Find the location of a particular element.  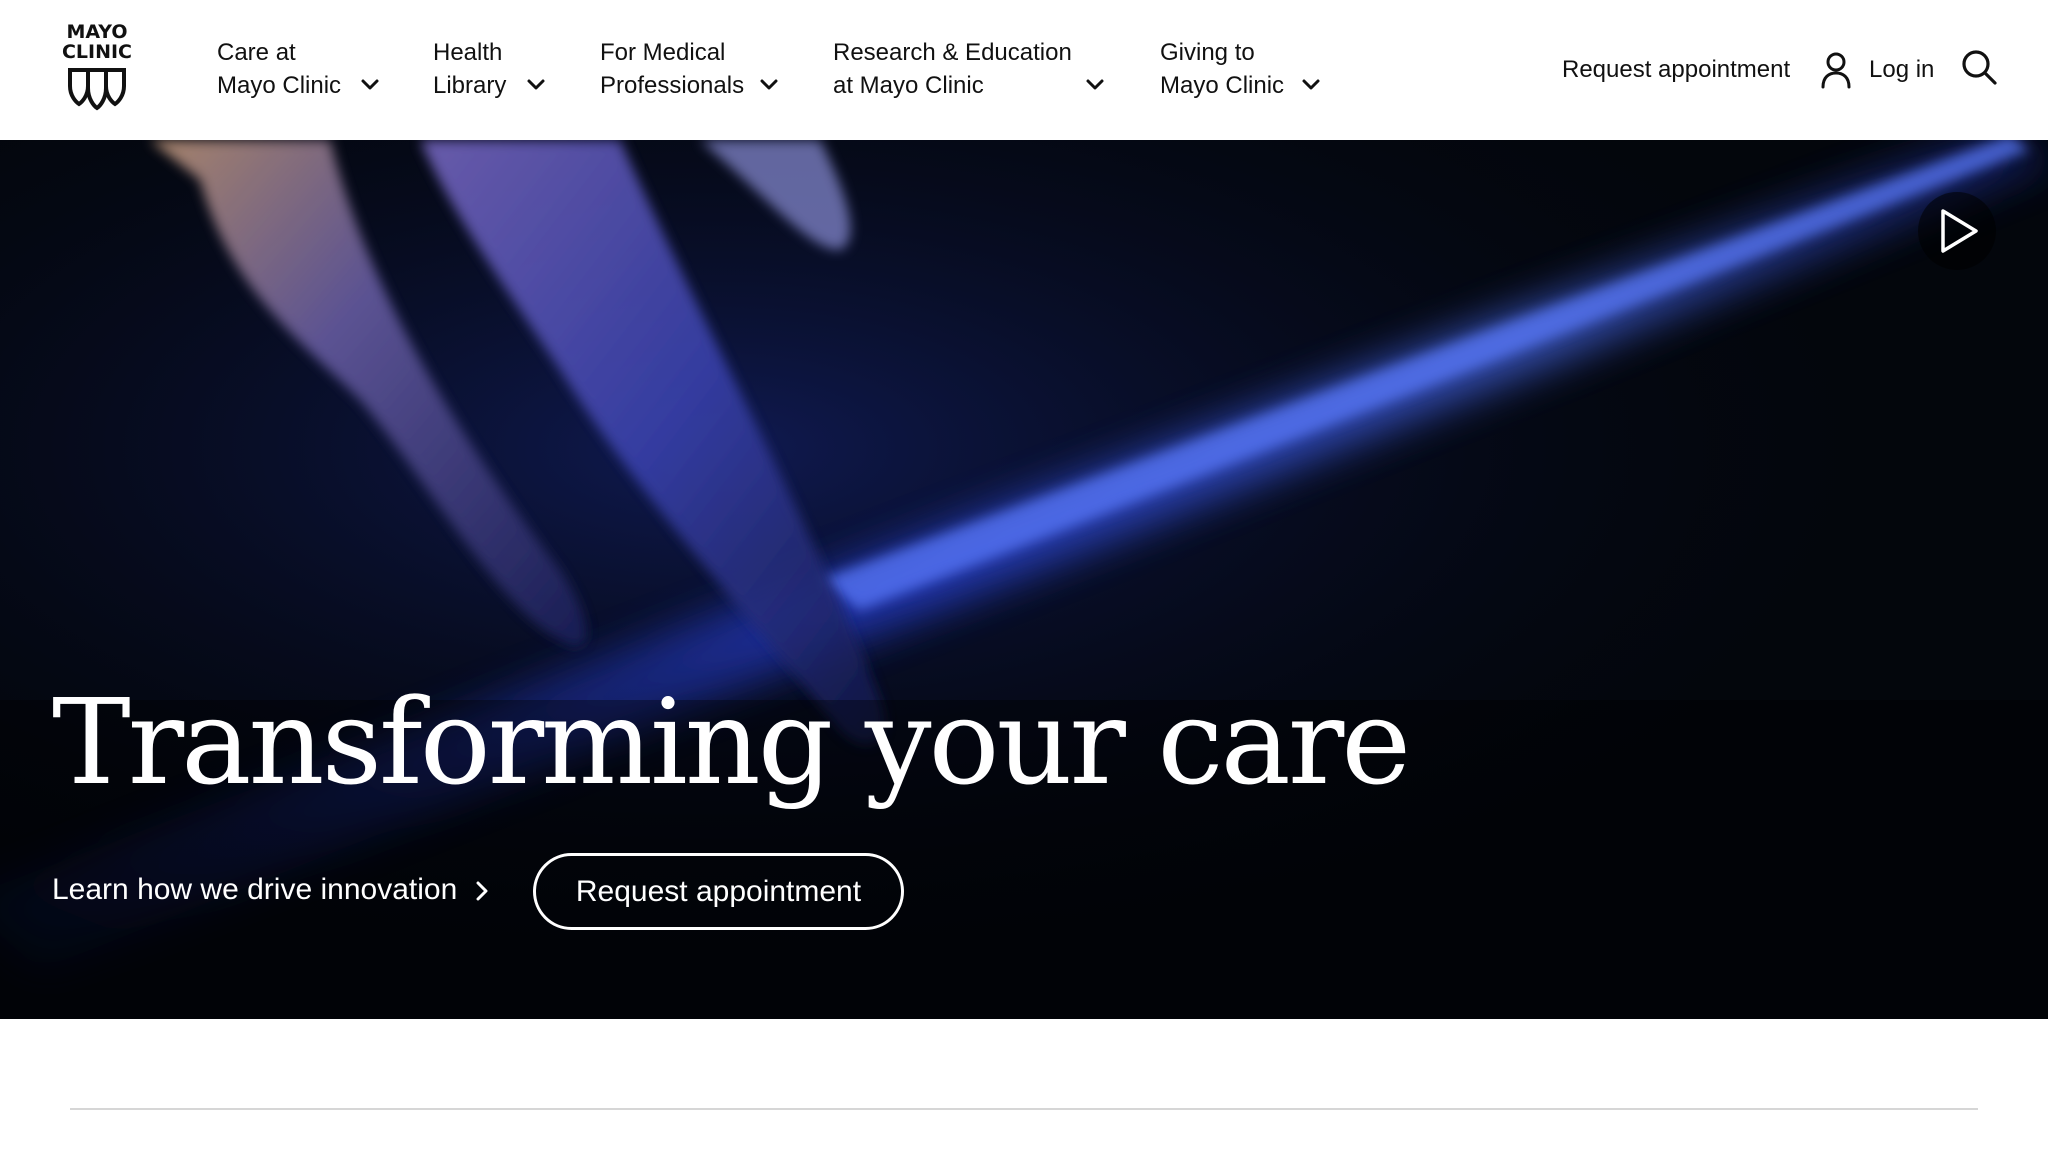

nav-giving-to-mayo-clinic: Giving to Mayo Clinic is located at coordinates (1245, 71).